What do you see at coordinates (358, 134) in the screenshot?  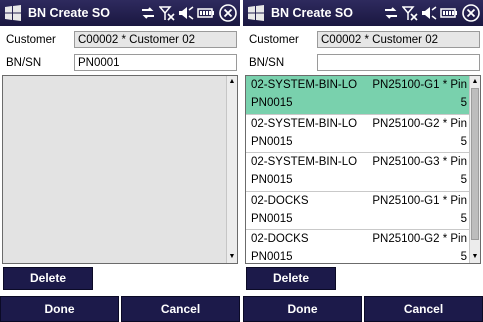 I see `list-item: 02-SYSTEM-BIN-LO PN25100-G2 * Pin PN0015 5` at bounding box center [358, 134].